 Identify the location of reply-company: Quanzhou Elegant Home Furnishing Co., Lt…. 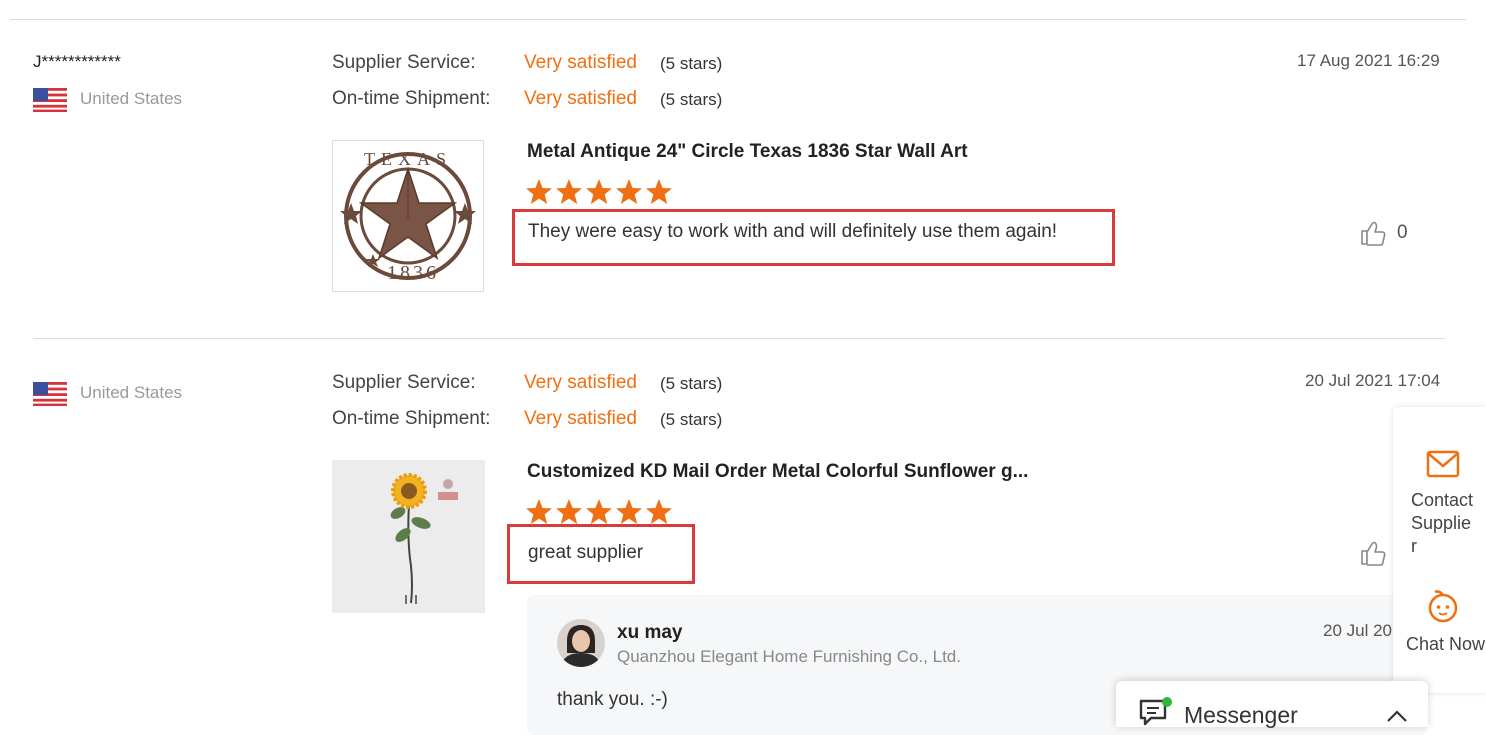
(789, 657).